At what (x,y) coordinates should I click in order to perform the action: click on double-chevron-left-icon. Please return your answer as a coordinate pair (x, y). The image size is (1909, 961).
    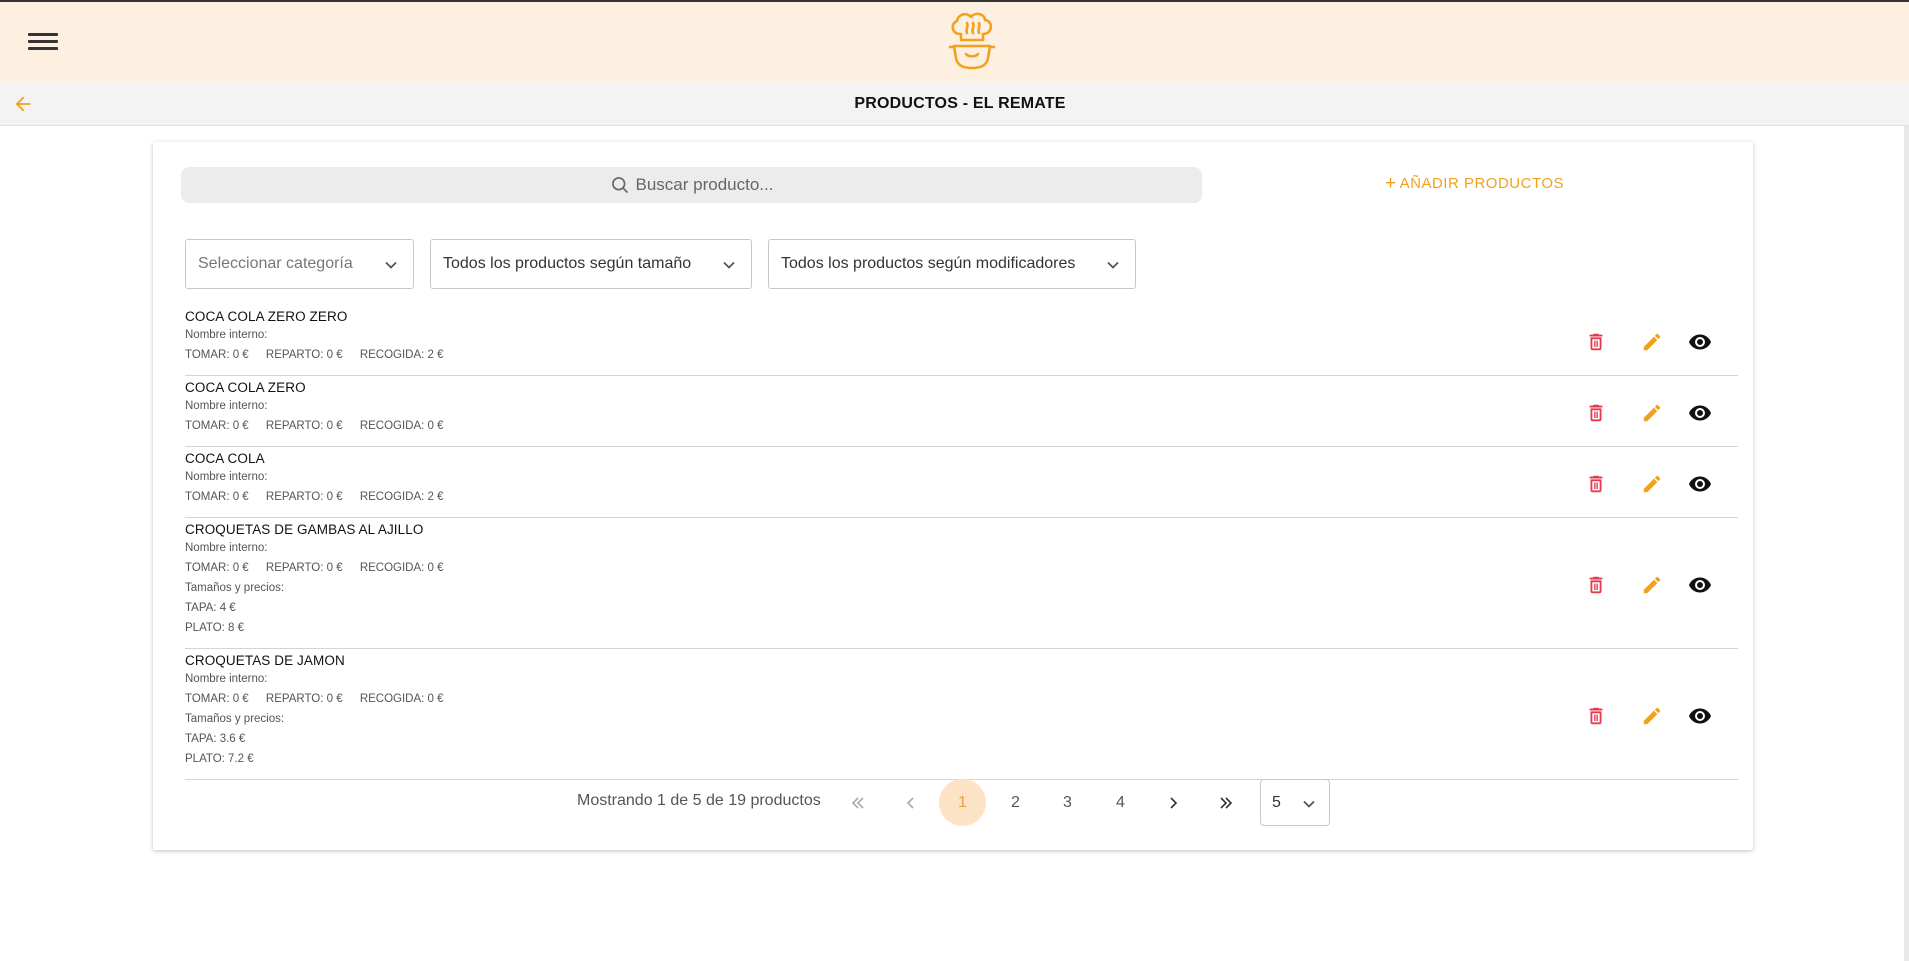
    Looking at the image, I should click on (857, 802).